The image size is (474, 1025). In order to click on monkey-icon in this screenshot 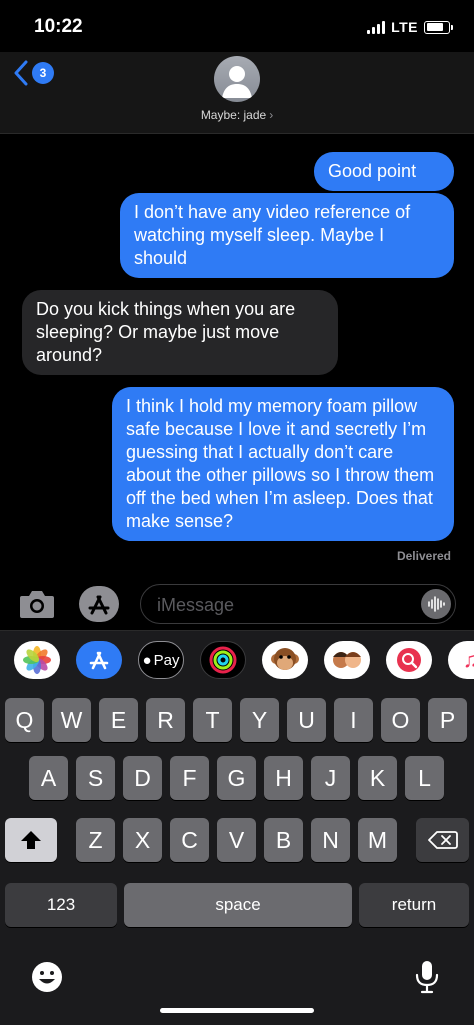, I will do `click(285, 659)`.